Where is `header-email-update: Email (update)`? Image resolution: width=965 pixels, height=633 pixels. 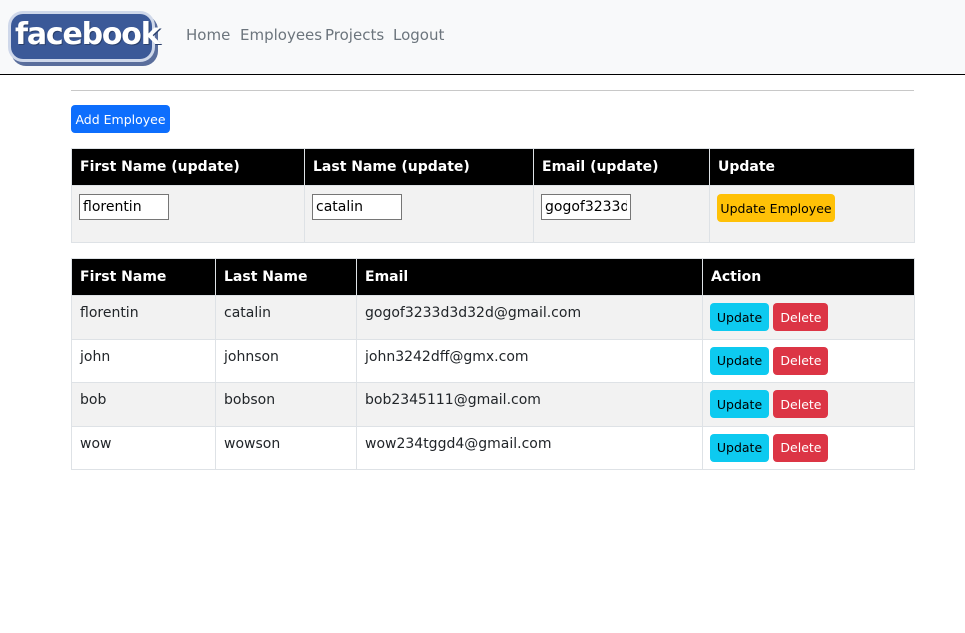 header-email-update: Email (update) is located at coordinates (621, 167).